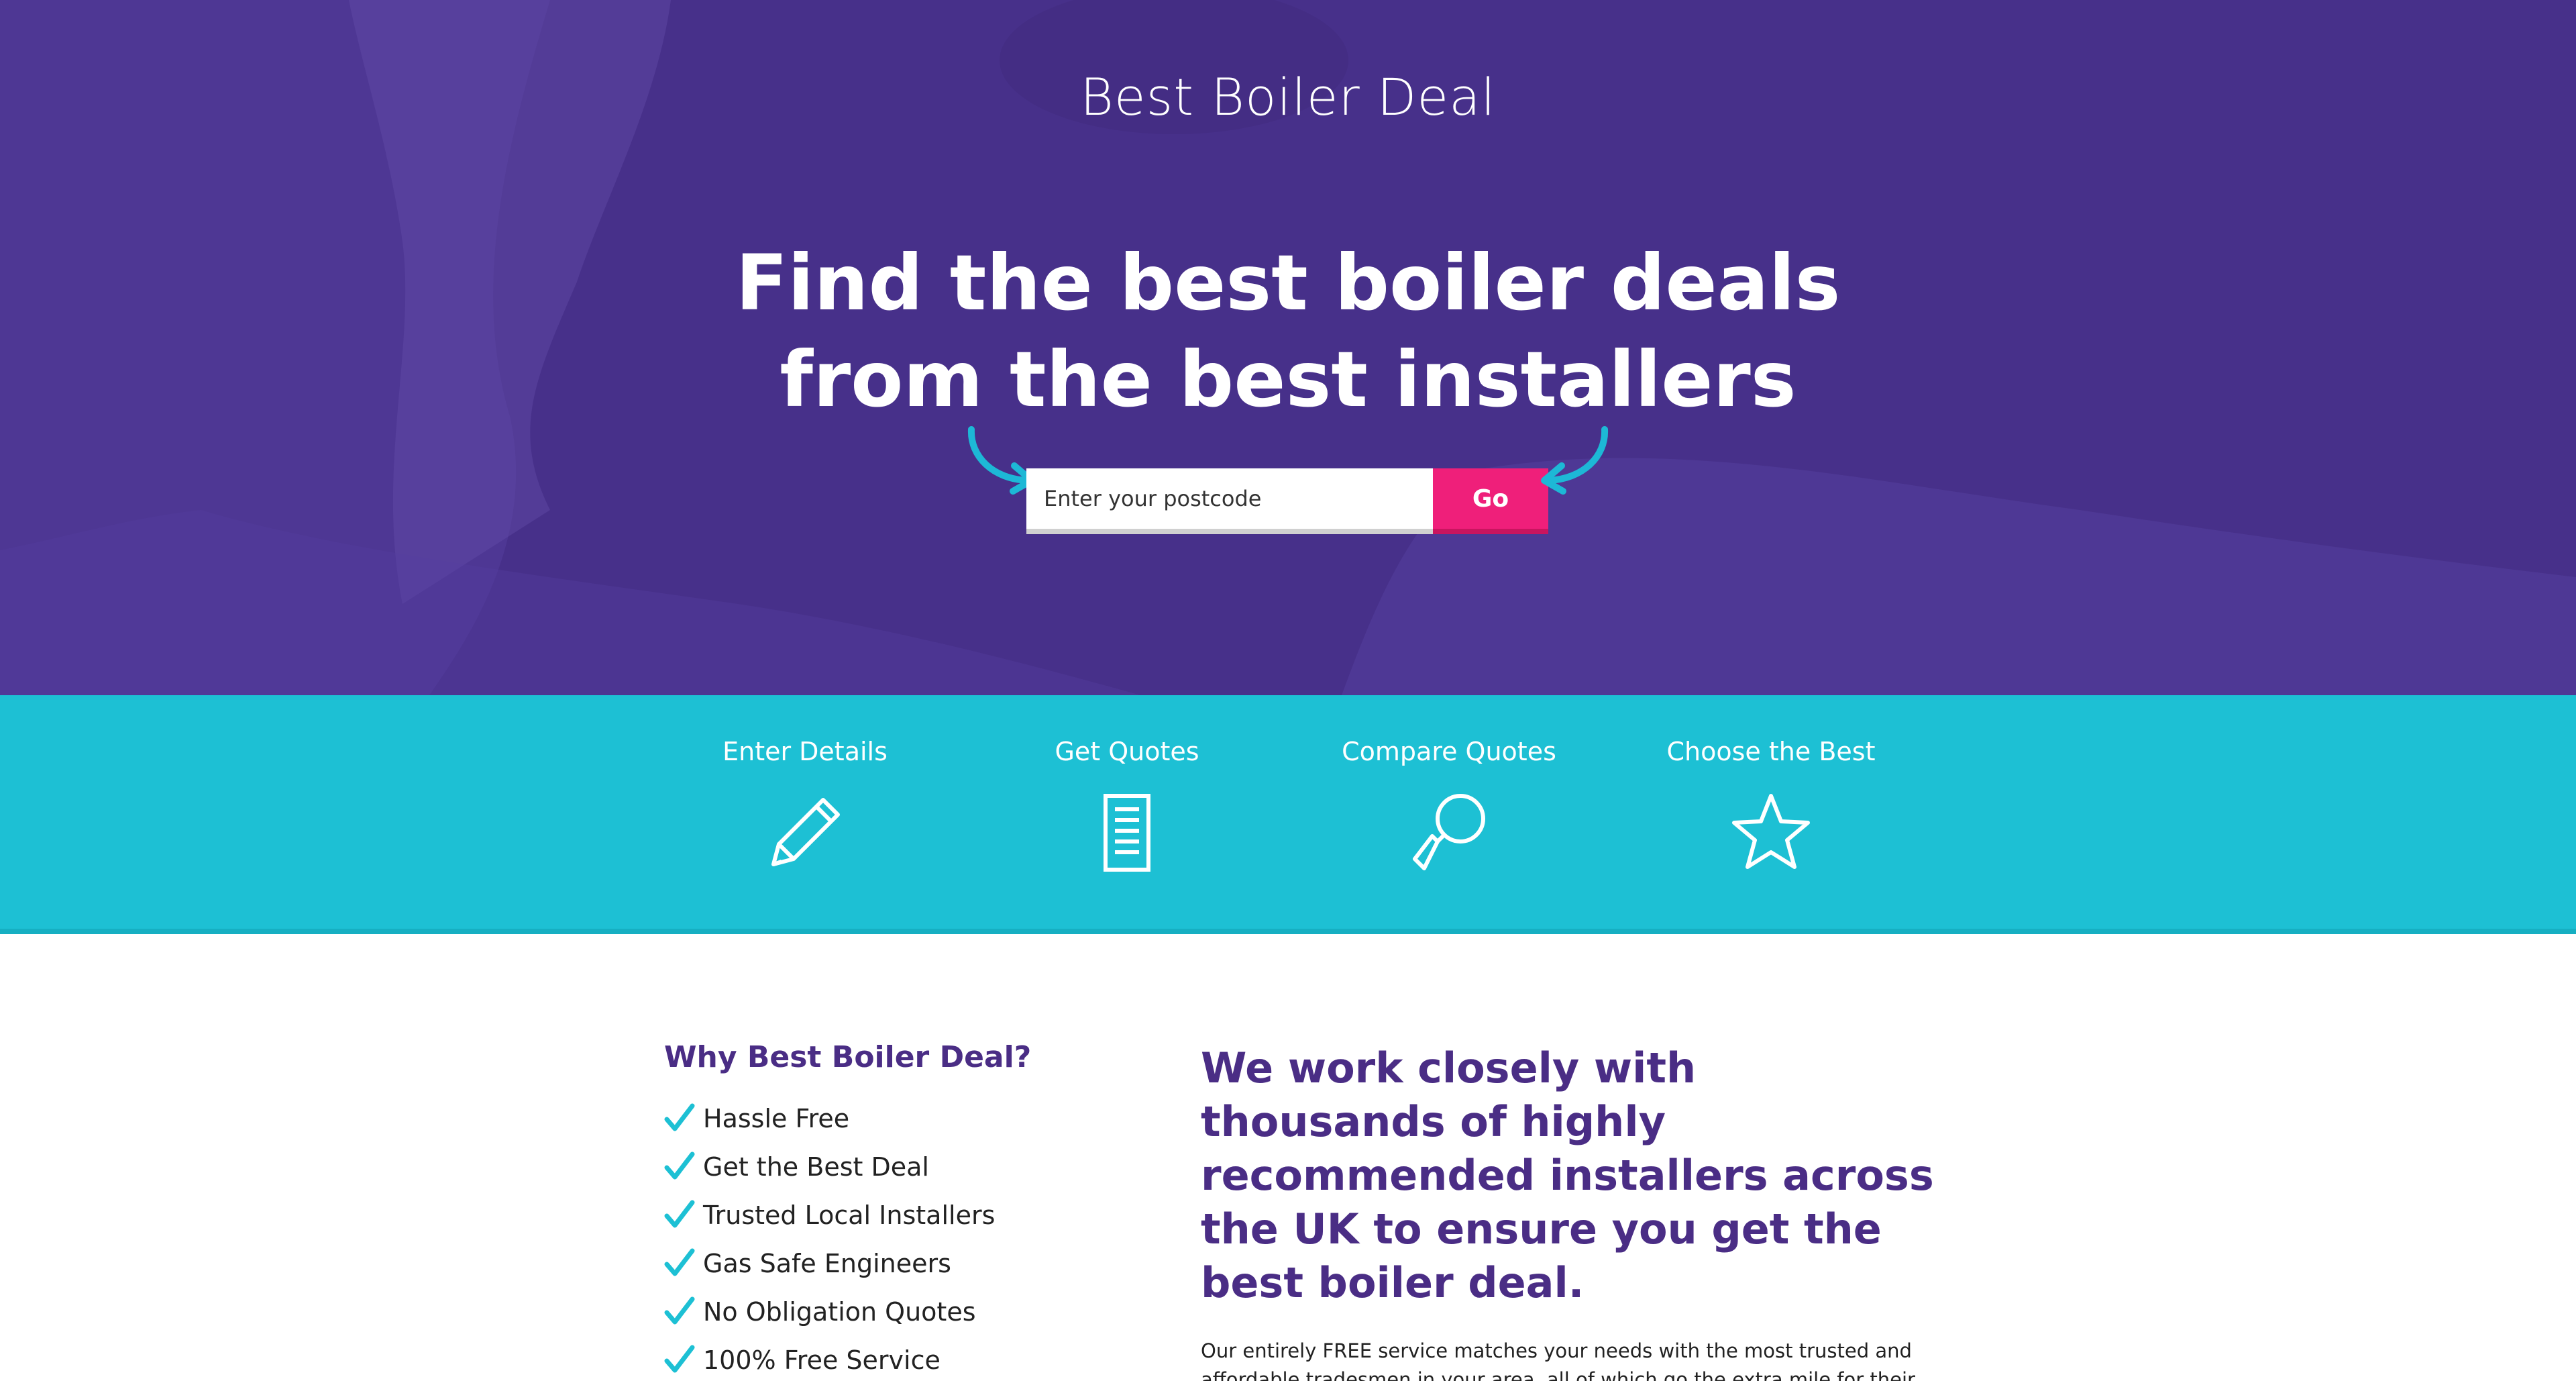 Image resolution: width=2576 pixels, height=1381 pixels. What do you see at coordinates (805, 752) in the screenshot?
I see `step-label: Enter Details` at bounding box center [805, 752].